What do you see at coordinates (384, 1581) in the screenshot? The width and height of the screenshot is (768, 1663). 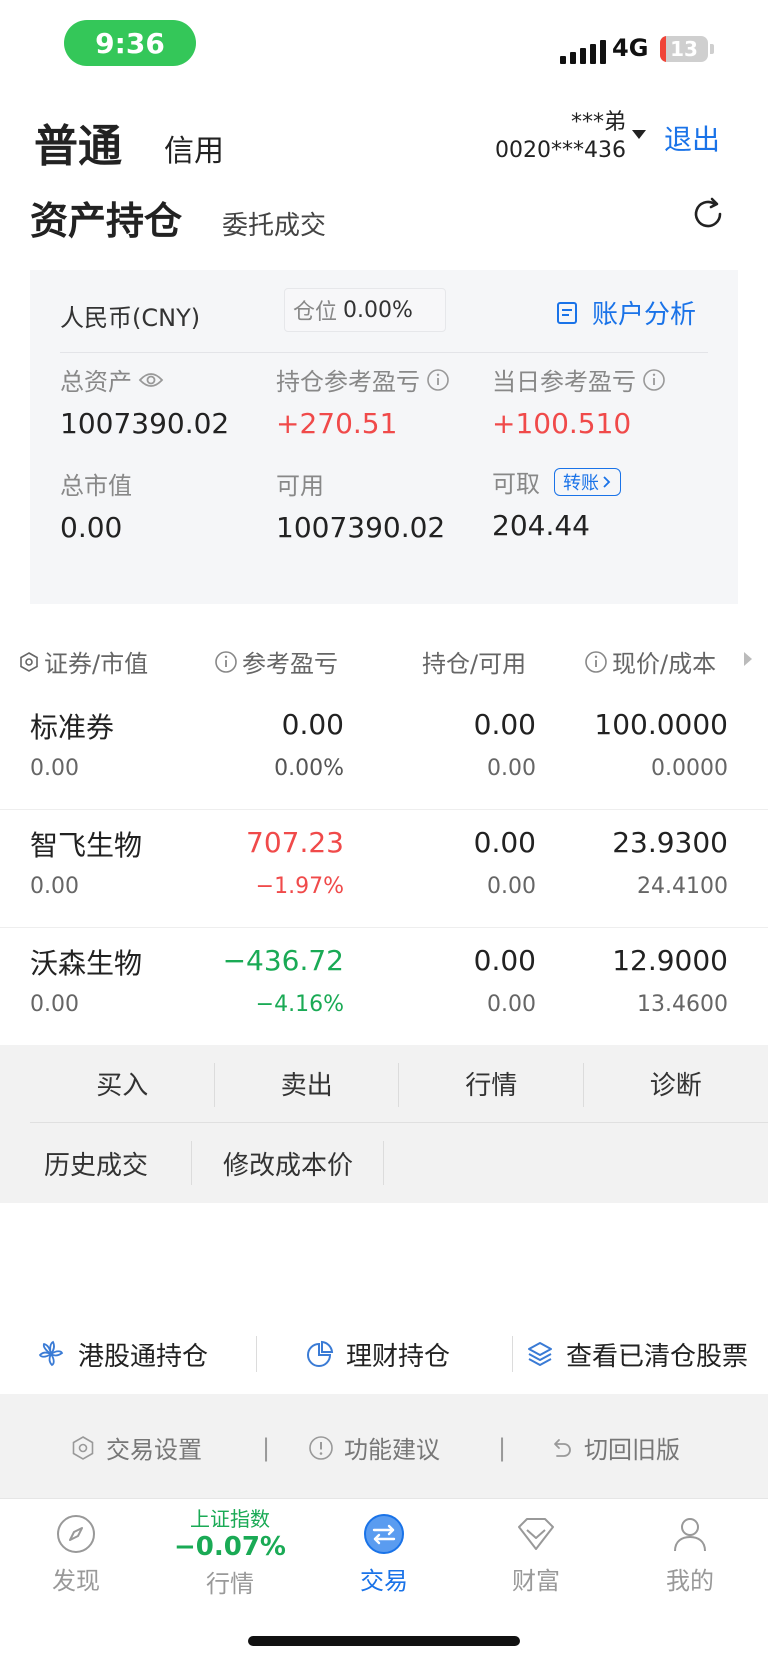 I see `nav-trade-label: 交易` at bounding box center [384, 1581].